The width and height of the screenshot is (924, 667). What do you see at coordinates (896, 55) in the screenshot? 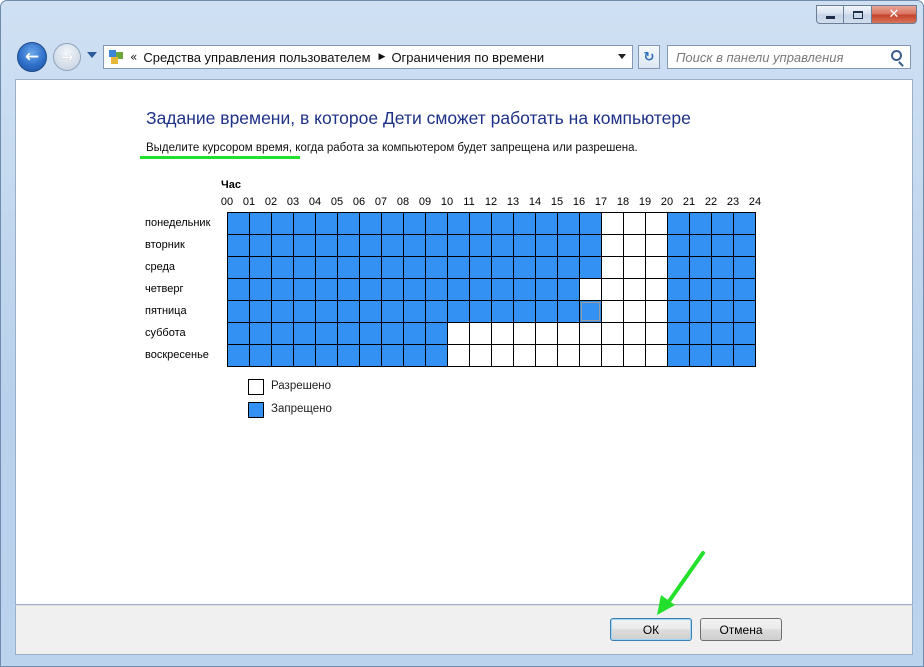
I see `search-icon` at bounding box center [896, 55].